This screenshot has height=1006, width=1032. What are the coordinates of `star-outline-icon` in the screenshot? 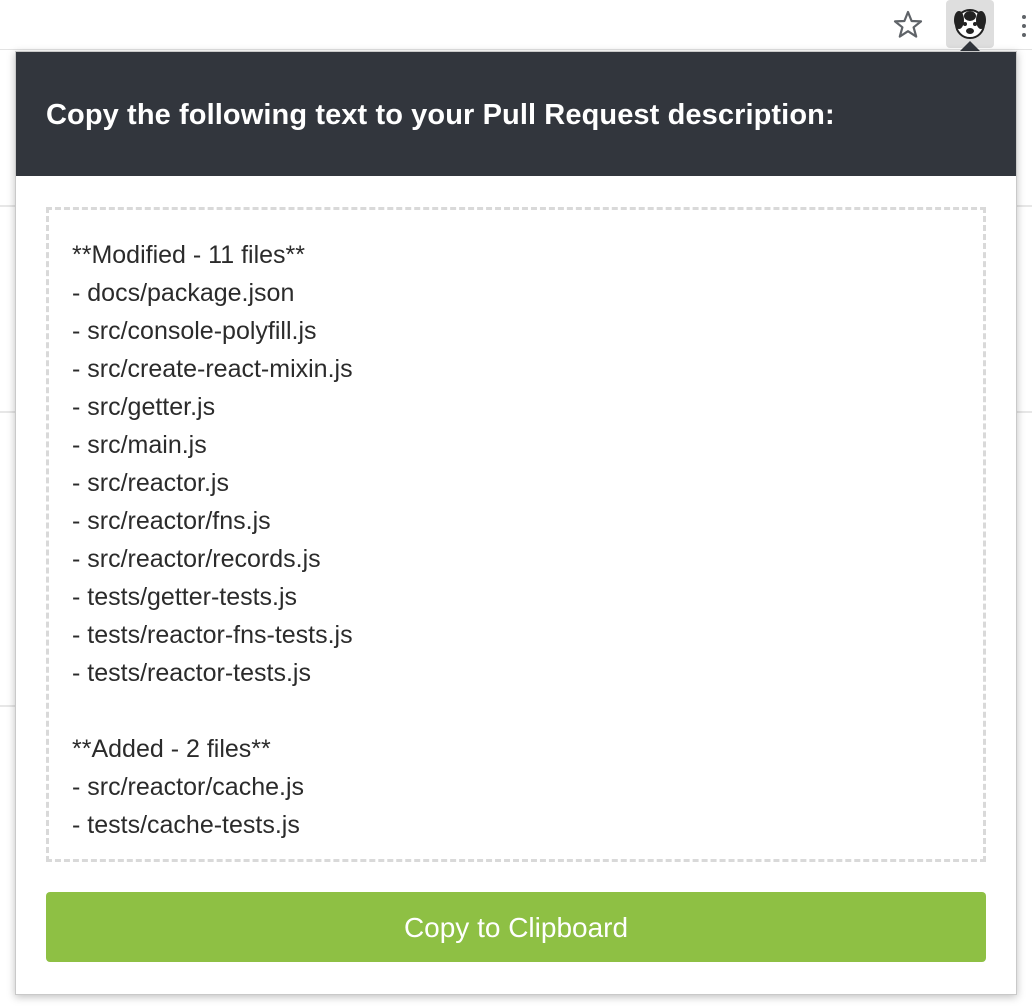 It's located at (908, 25).